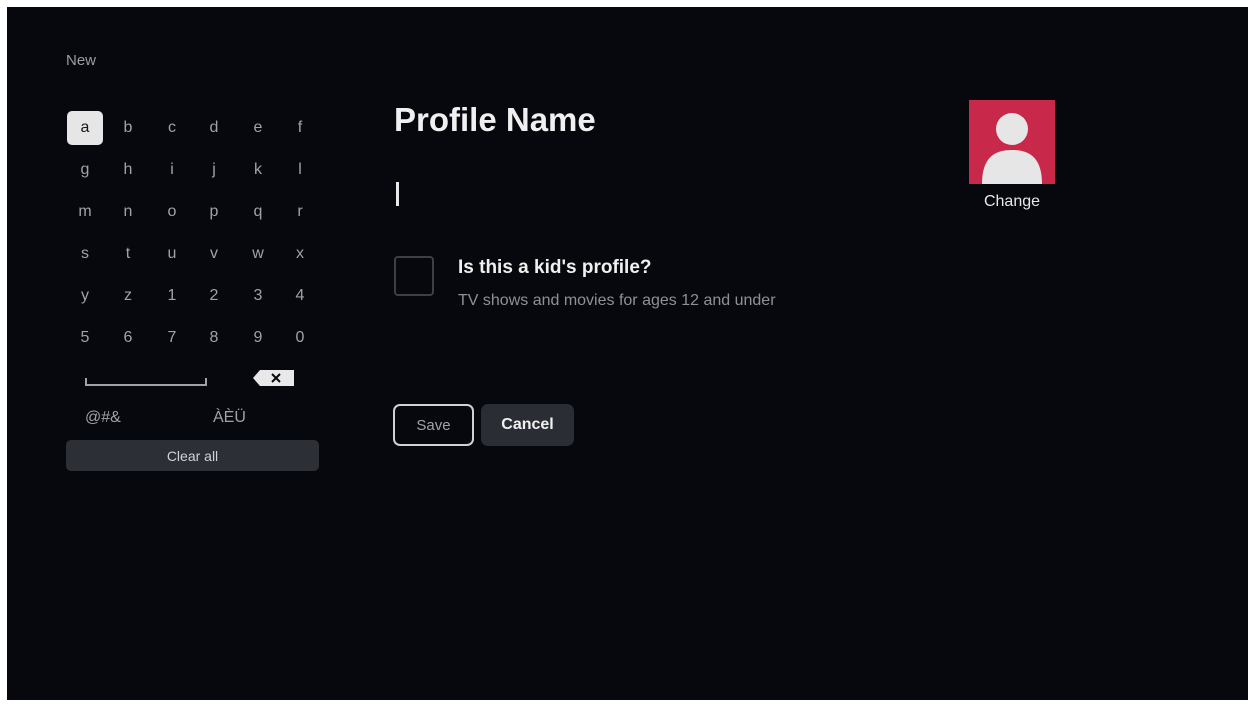 This screenshot has height=705, width=1253. What do you see at coordinates (128, 128) in the screenshot?
I see `key-b: b` at bounding box center [128, 128].